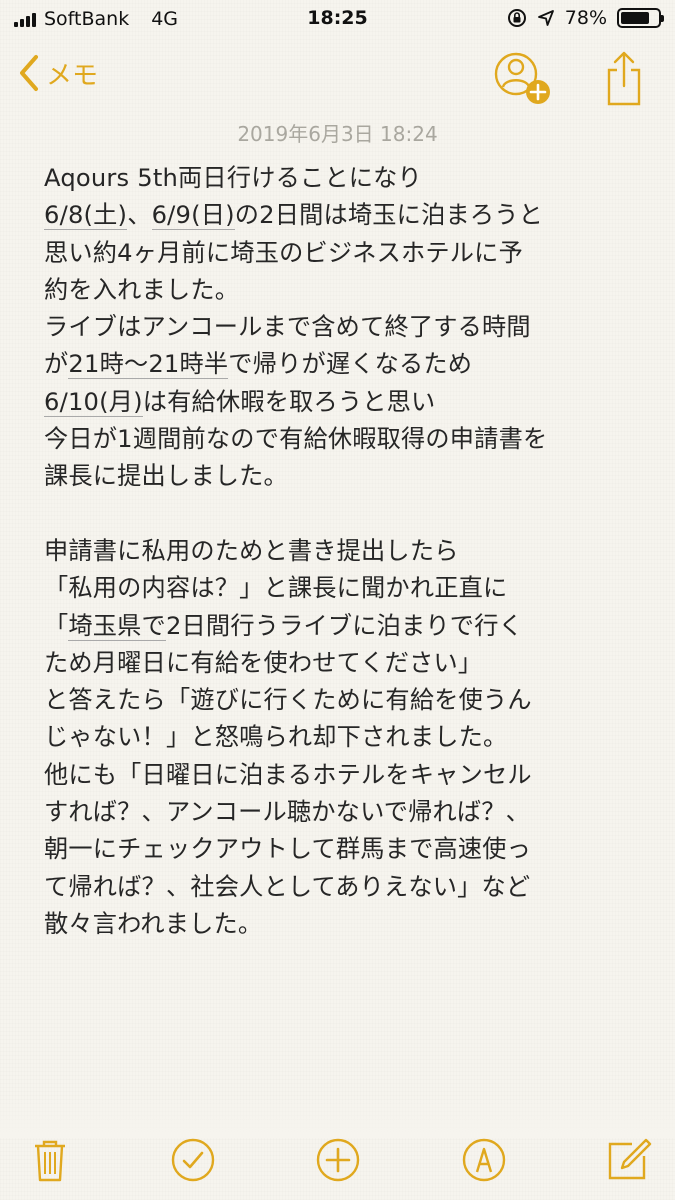 The height and width of the screenshot is (1200, 675). What do you see at coordinates (142, 289) in the screenshot?
I see `note-line: 約を入れました。` at bounding box center [142, 289].